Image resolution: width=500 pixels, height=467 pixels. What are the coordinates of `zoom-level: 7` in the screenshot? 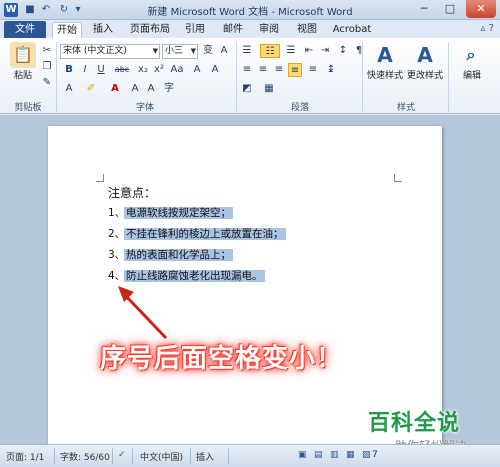 It's located at (377, 455).